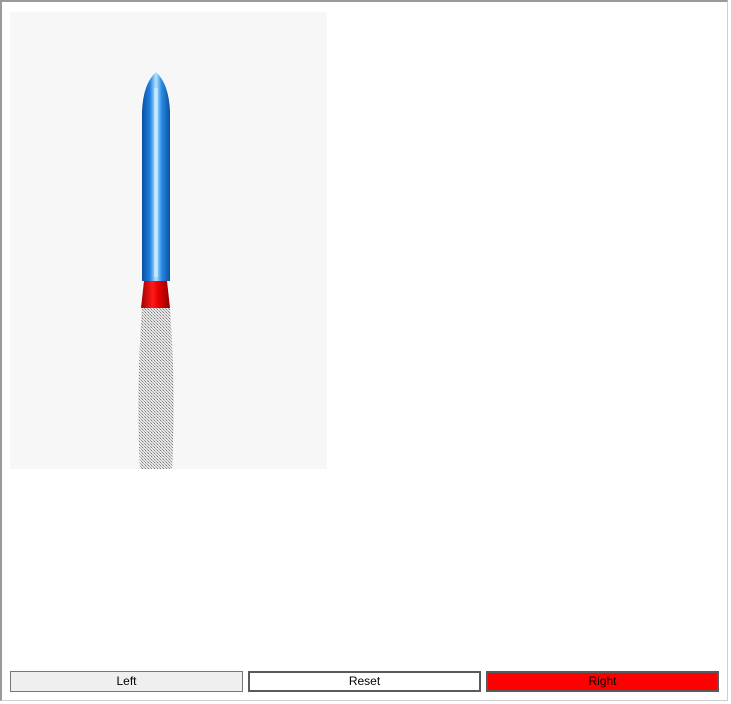 The height and width of the screenshot is (704, 731). What do you see at coordinates (156, 388) in the screenshot?
I see `exhaust-plume` at bounding box center [156, 388].